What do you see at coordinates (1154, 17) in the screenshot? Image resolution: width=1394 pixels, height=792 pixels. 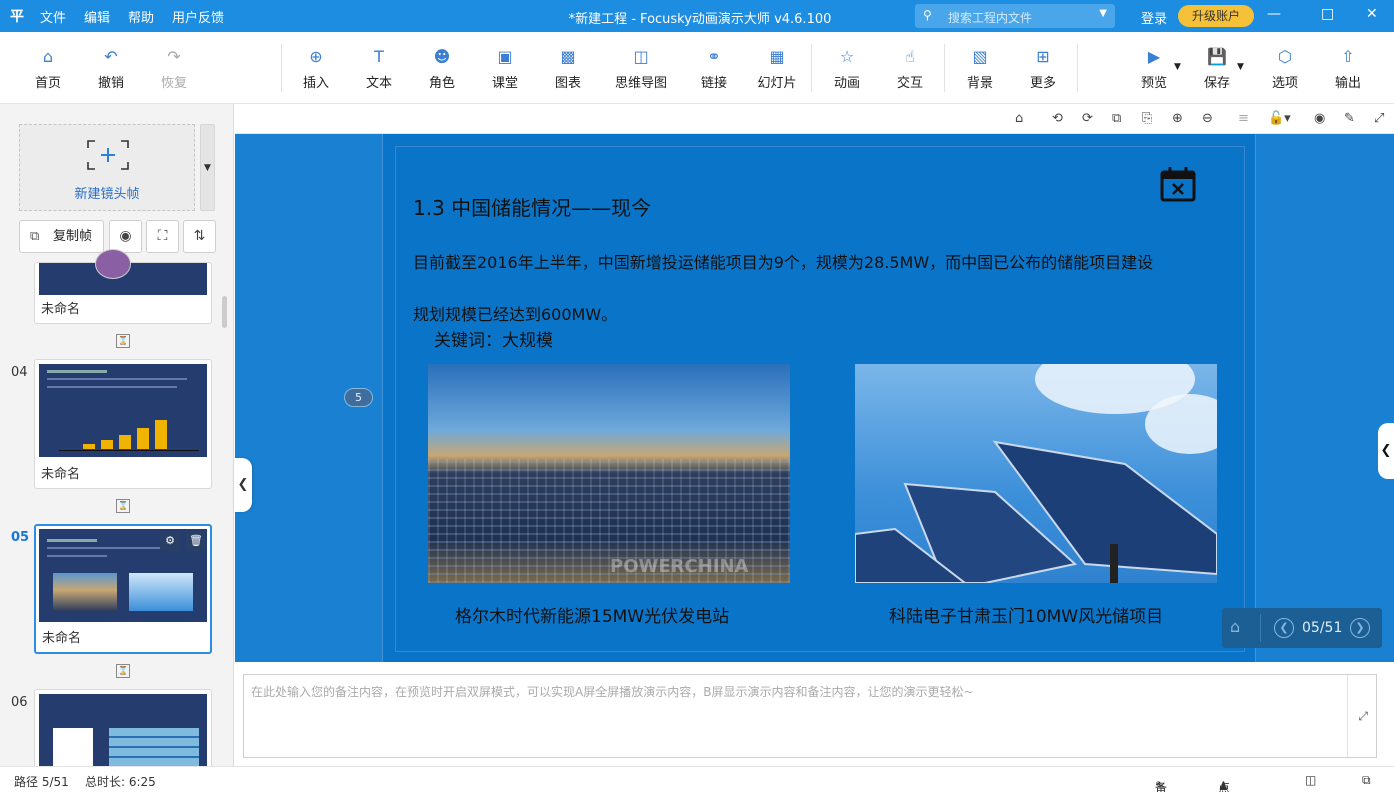 I see `login-link: 登录` at bounding box center [1154, 17].